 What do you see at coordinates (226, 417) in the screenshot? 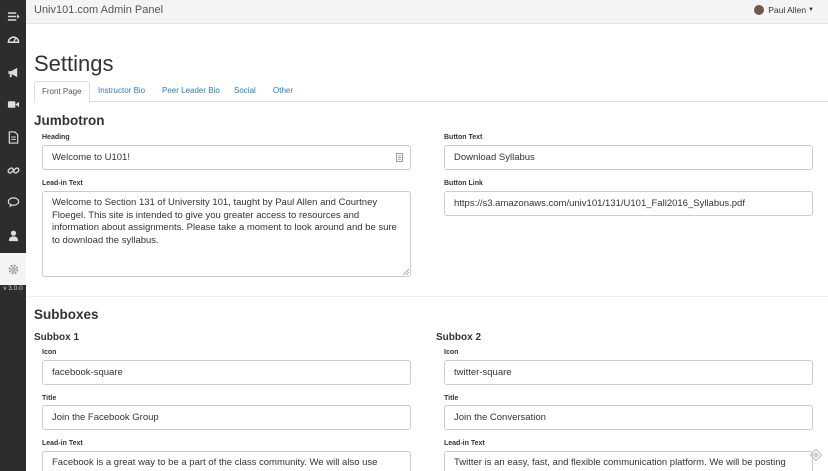
I see `subbox-1-title-input: Join the Facebook Group` at bounding box center [226, 417].